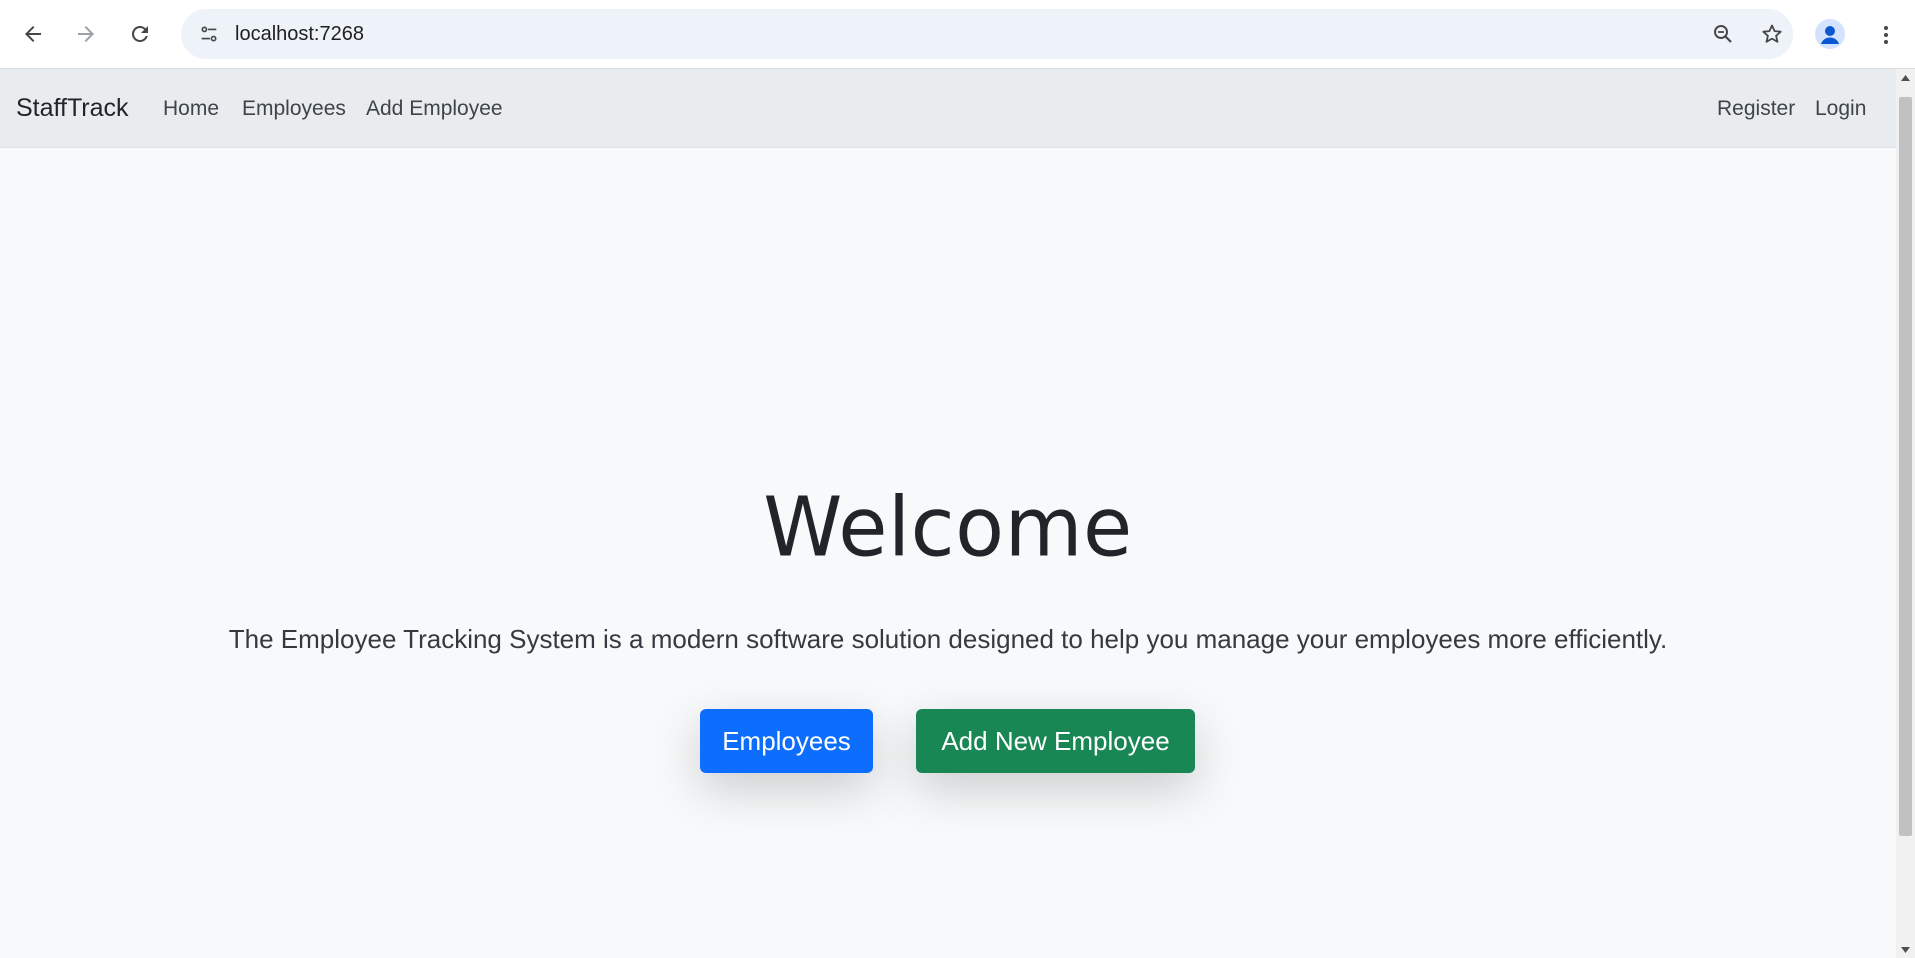 The image size is (1915, 958). I want to click on account-icon, so click(1830, 35).